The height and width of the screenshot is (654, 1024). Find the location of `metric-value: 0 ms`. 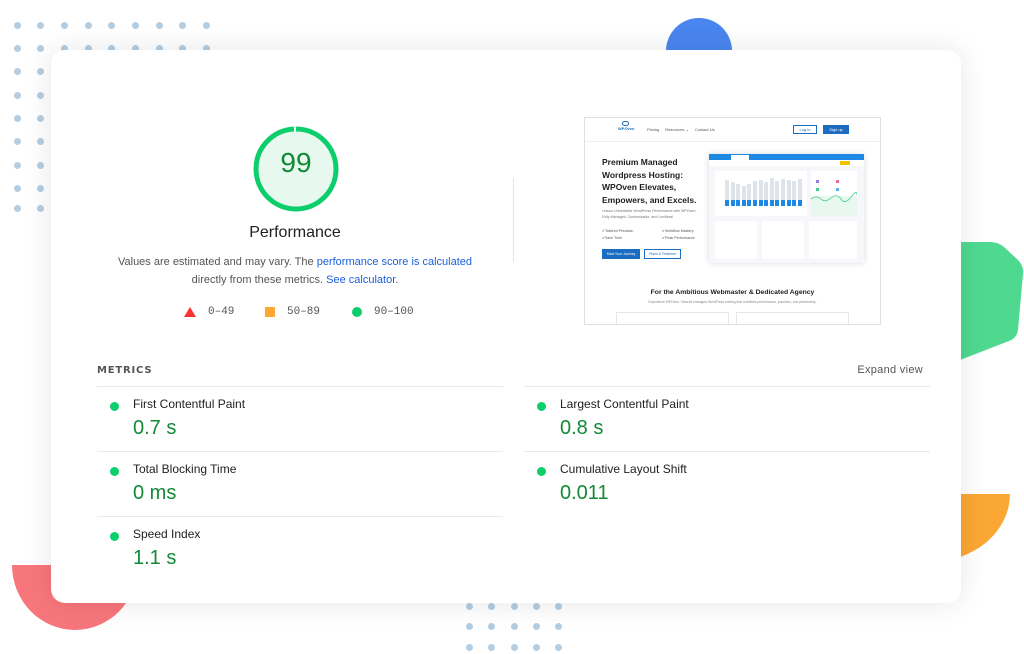

metric-value: 0 ms is located at coordinates (155, 493).